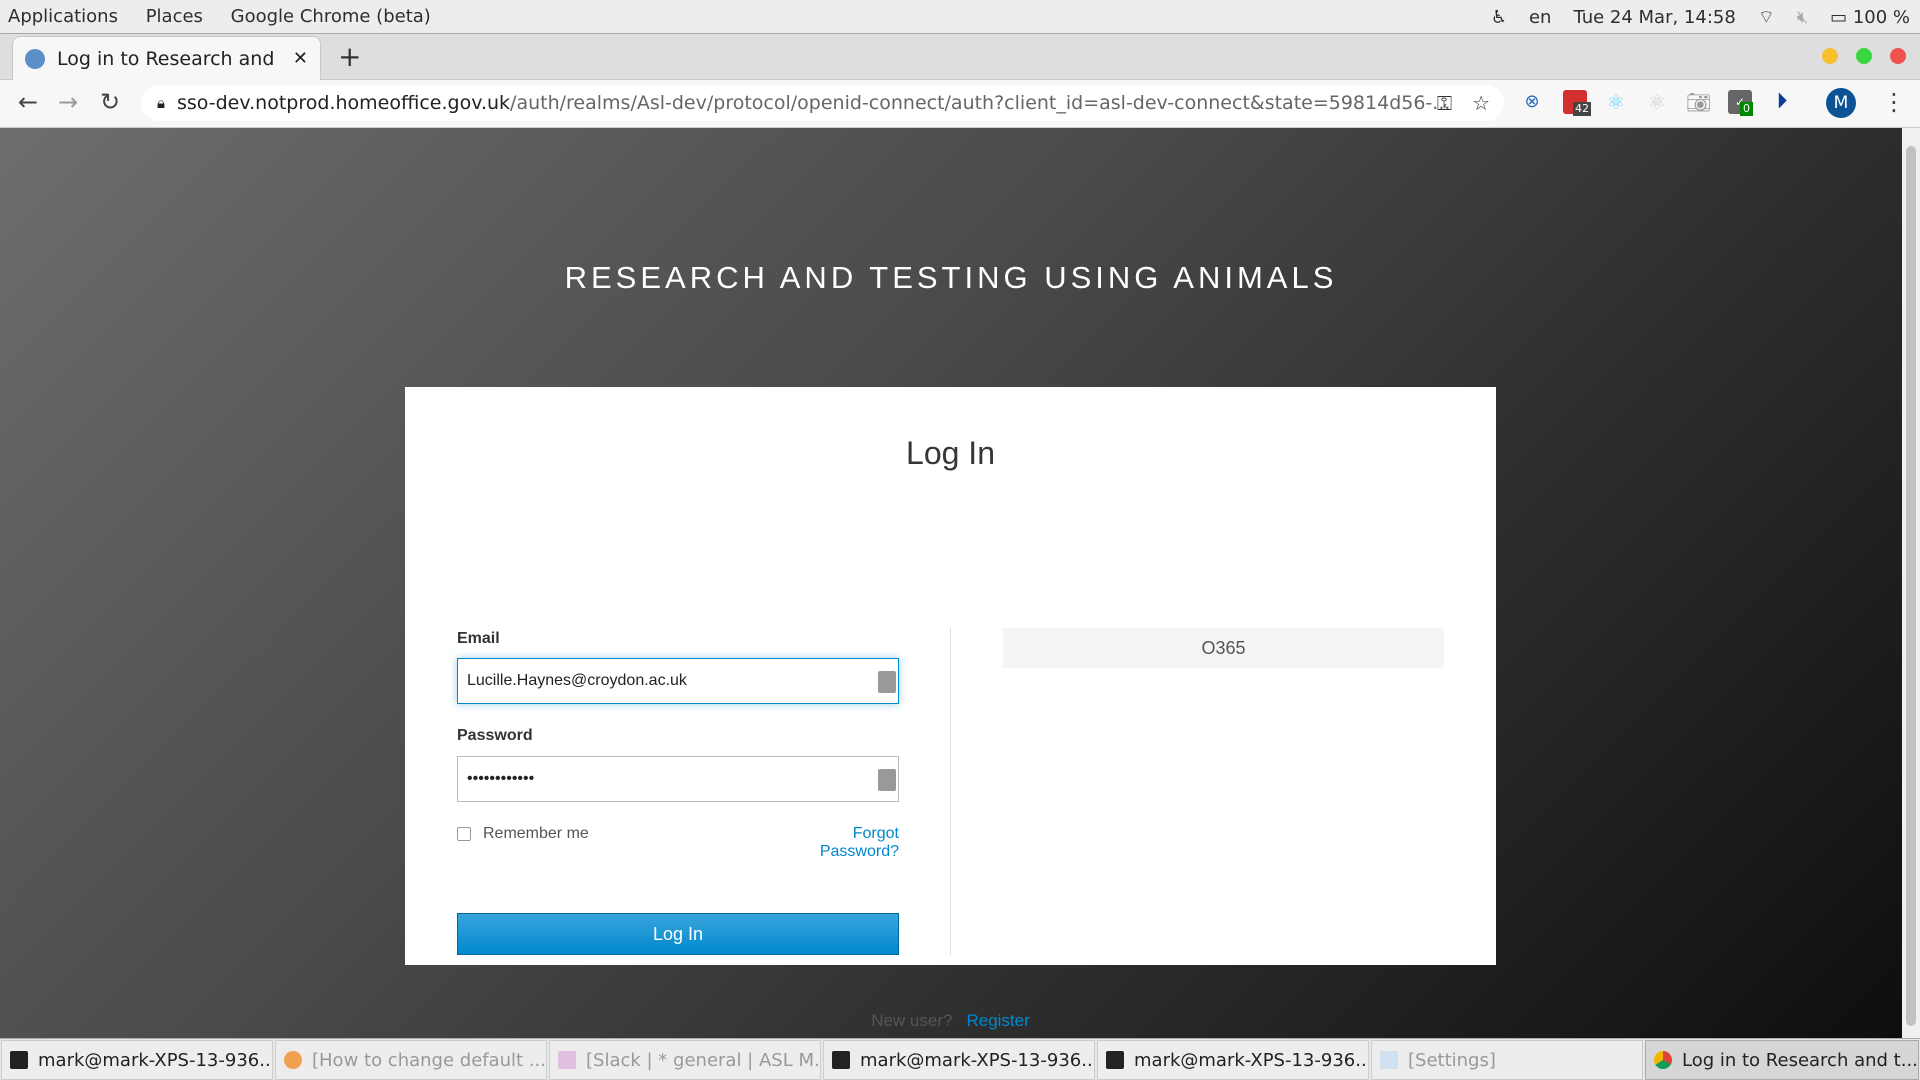  I want to click on page-scrollbar, so click(1911, 583).